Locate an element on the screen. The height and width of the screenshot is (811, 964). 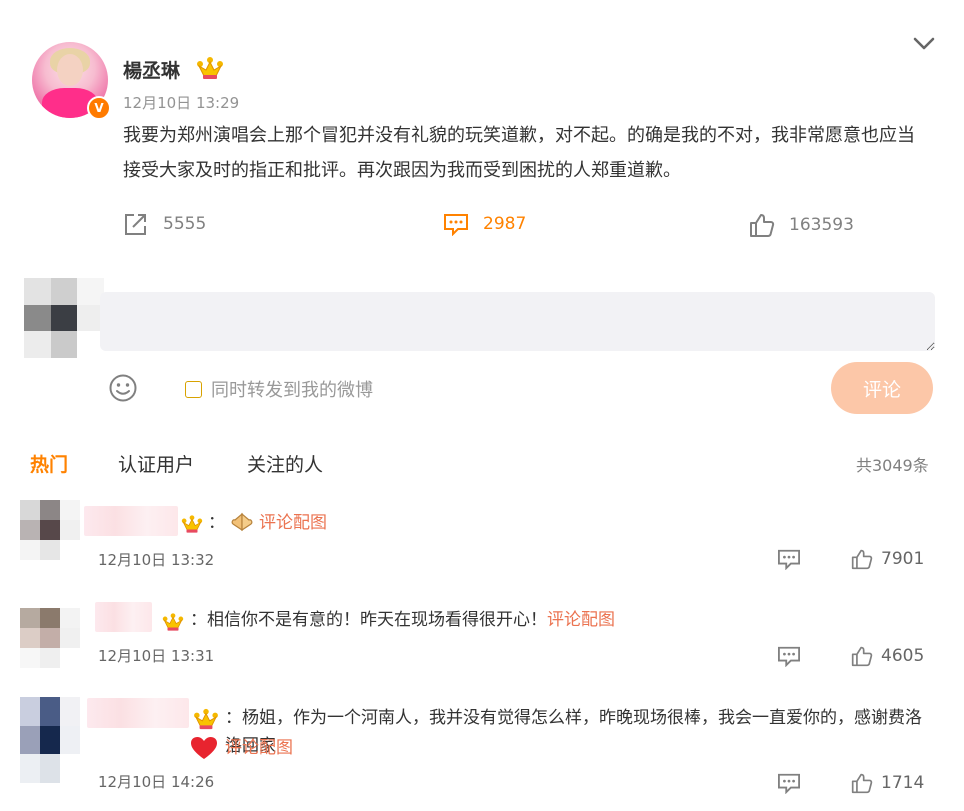
tab-verified-users: 认证用户 is located at coordinates (156, 463).